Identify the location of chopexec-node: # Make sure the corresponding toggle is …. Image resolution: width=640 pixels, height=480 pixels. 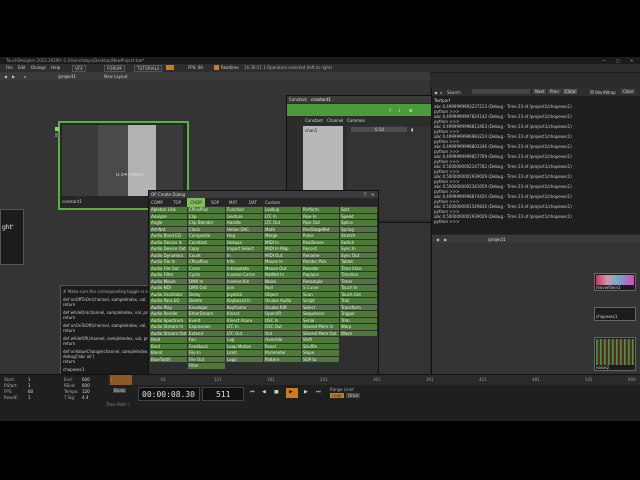
(107, 330).